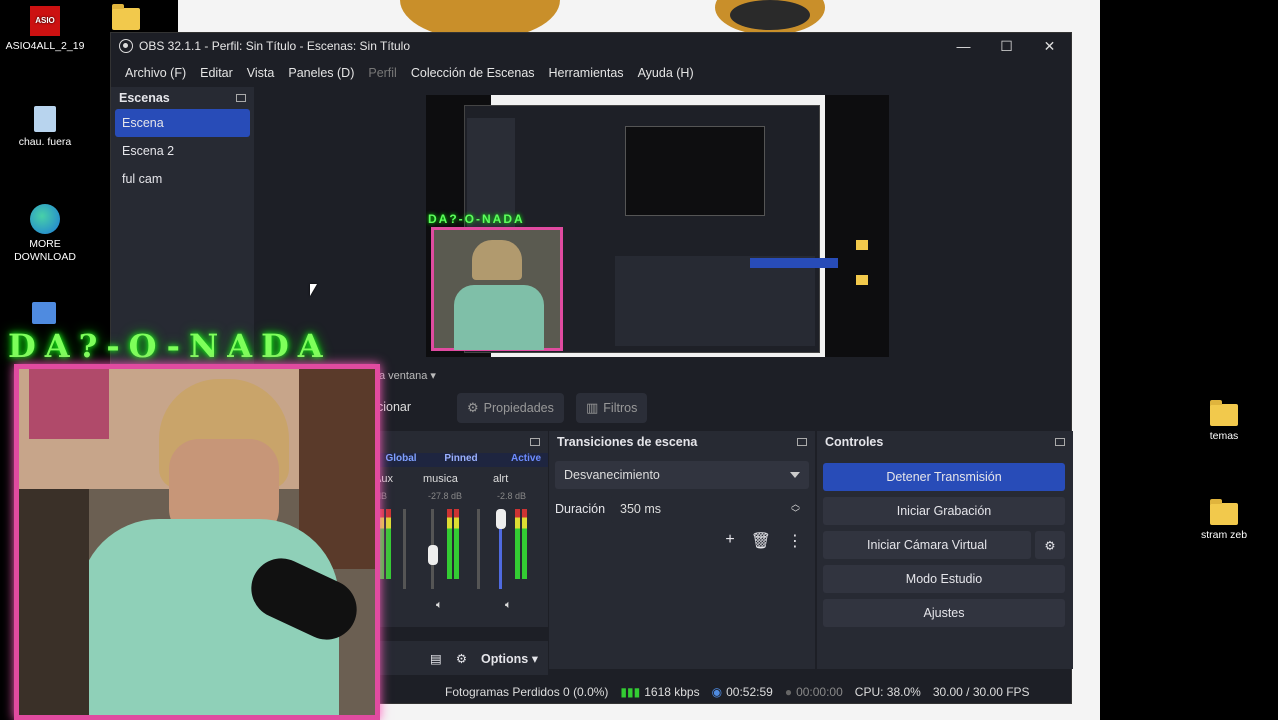 The width and height of the screenshot is (1278, 720). I want to click on asio-icon: ASIO, so click(45, 21).